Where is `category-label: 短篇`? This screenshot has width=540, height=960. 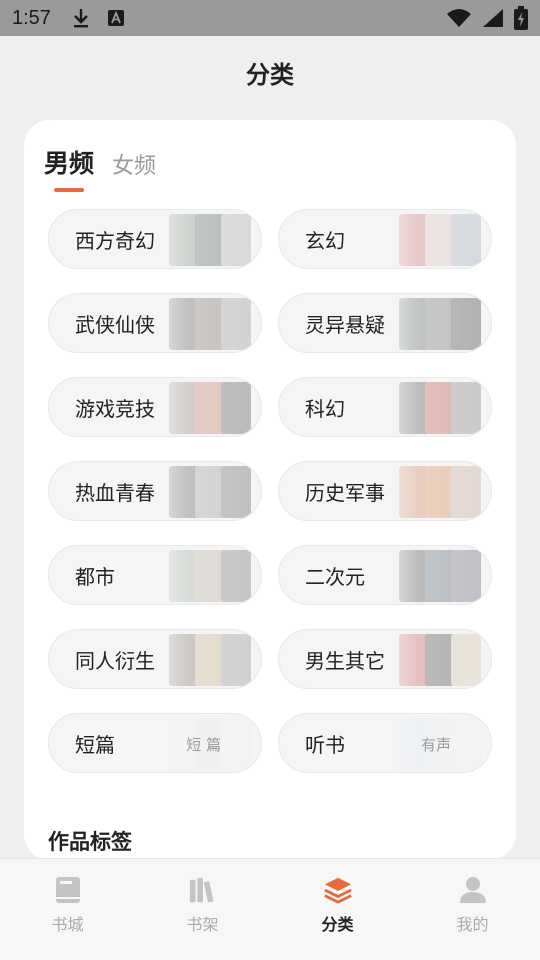 category-label: 短篇 is located at coordinates (95, 744).